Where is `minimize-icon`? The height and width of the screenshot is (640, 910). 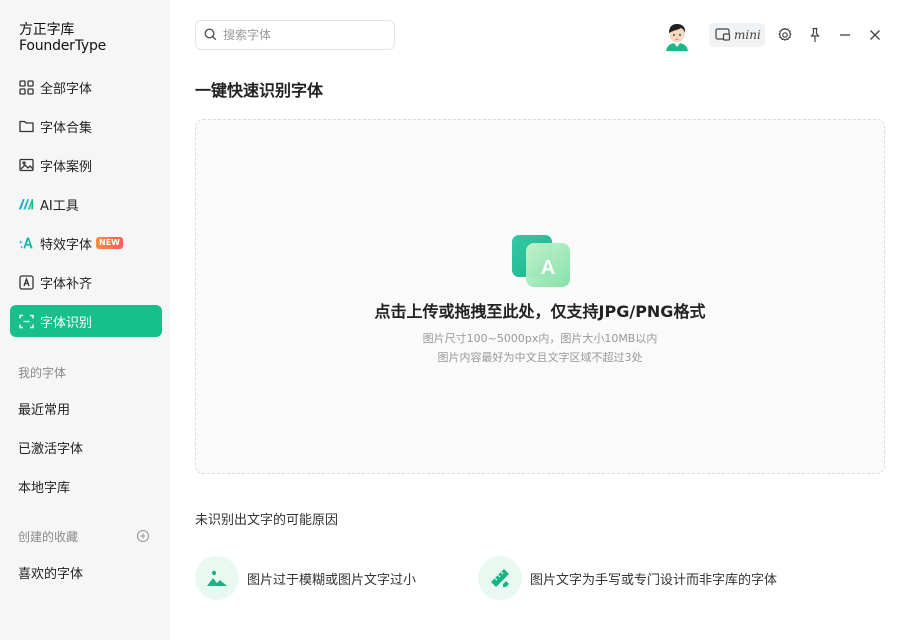 minimize-icon is located at coordinates (845, 35).